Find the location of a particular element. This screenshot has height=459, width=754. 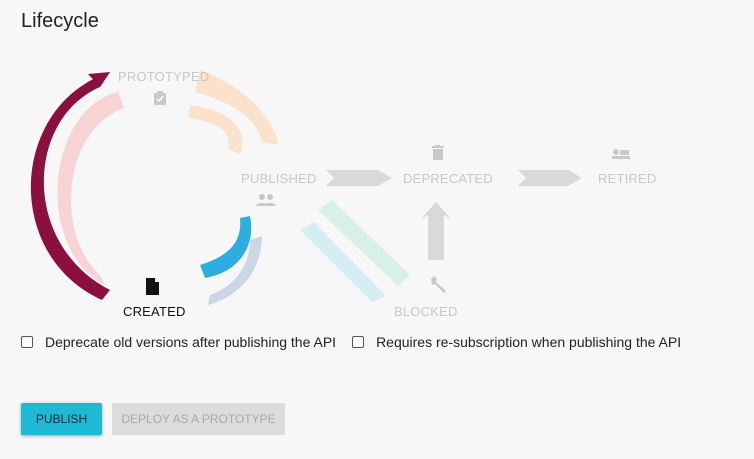

state-retired-label: RETIRED is located at coordinates (627, 178).